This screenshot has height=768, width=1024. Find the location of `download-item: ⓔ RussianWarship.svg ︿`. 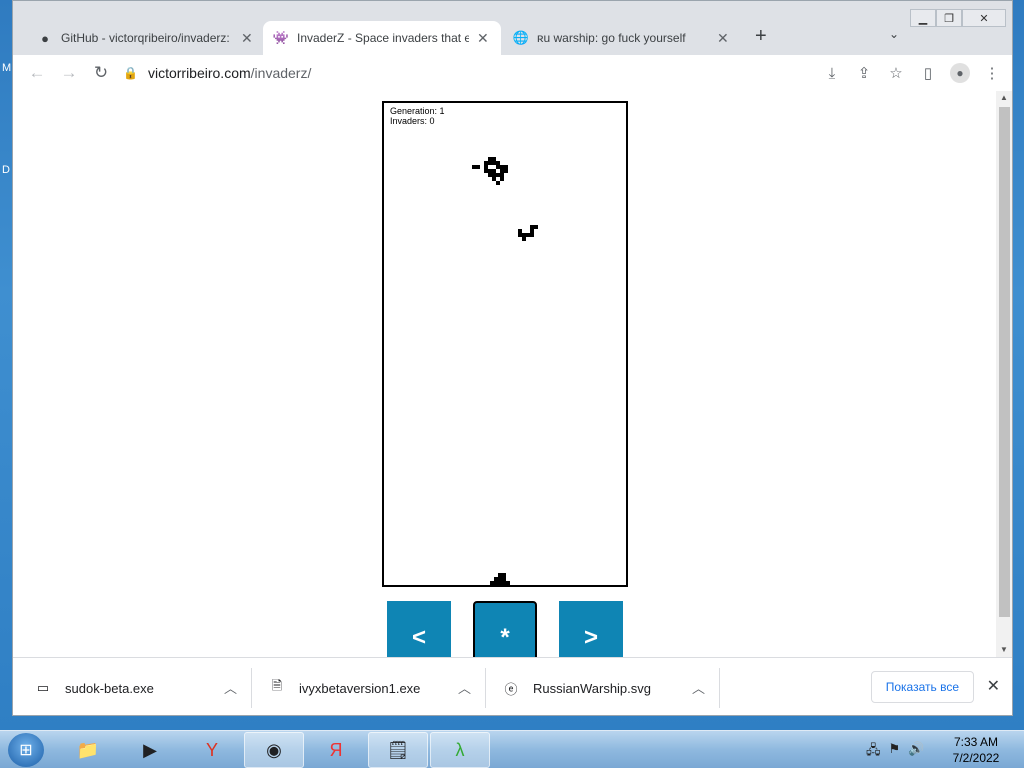

download-item: ⓔ RussianWarship.svg ︿ is located at coordinates (600, 686).